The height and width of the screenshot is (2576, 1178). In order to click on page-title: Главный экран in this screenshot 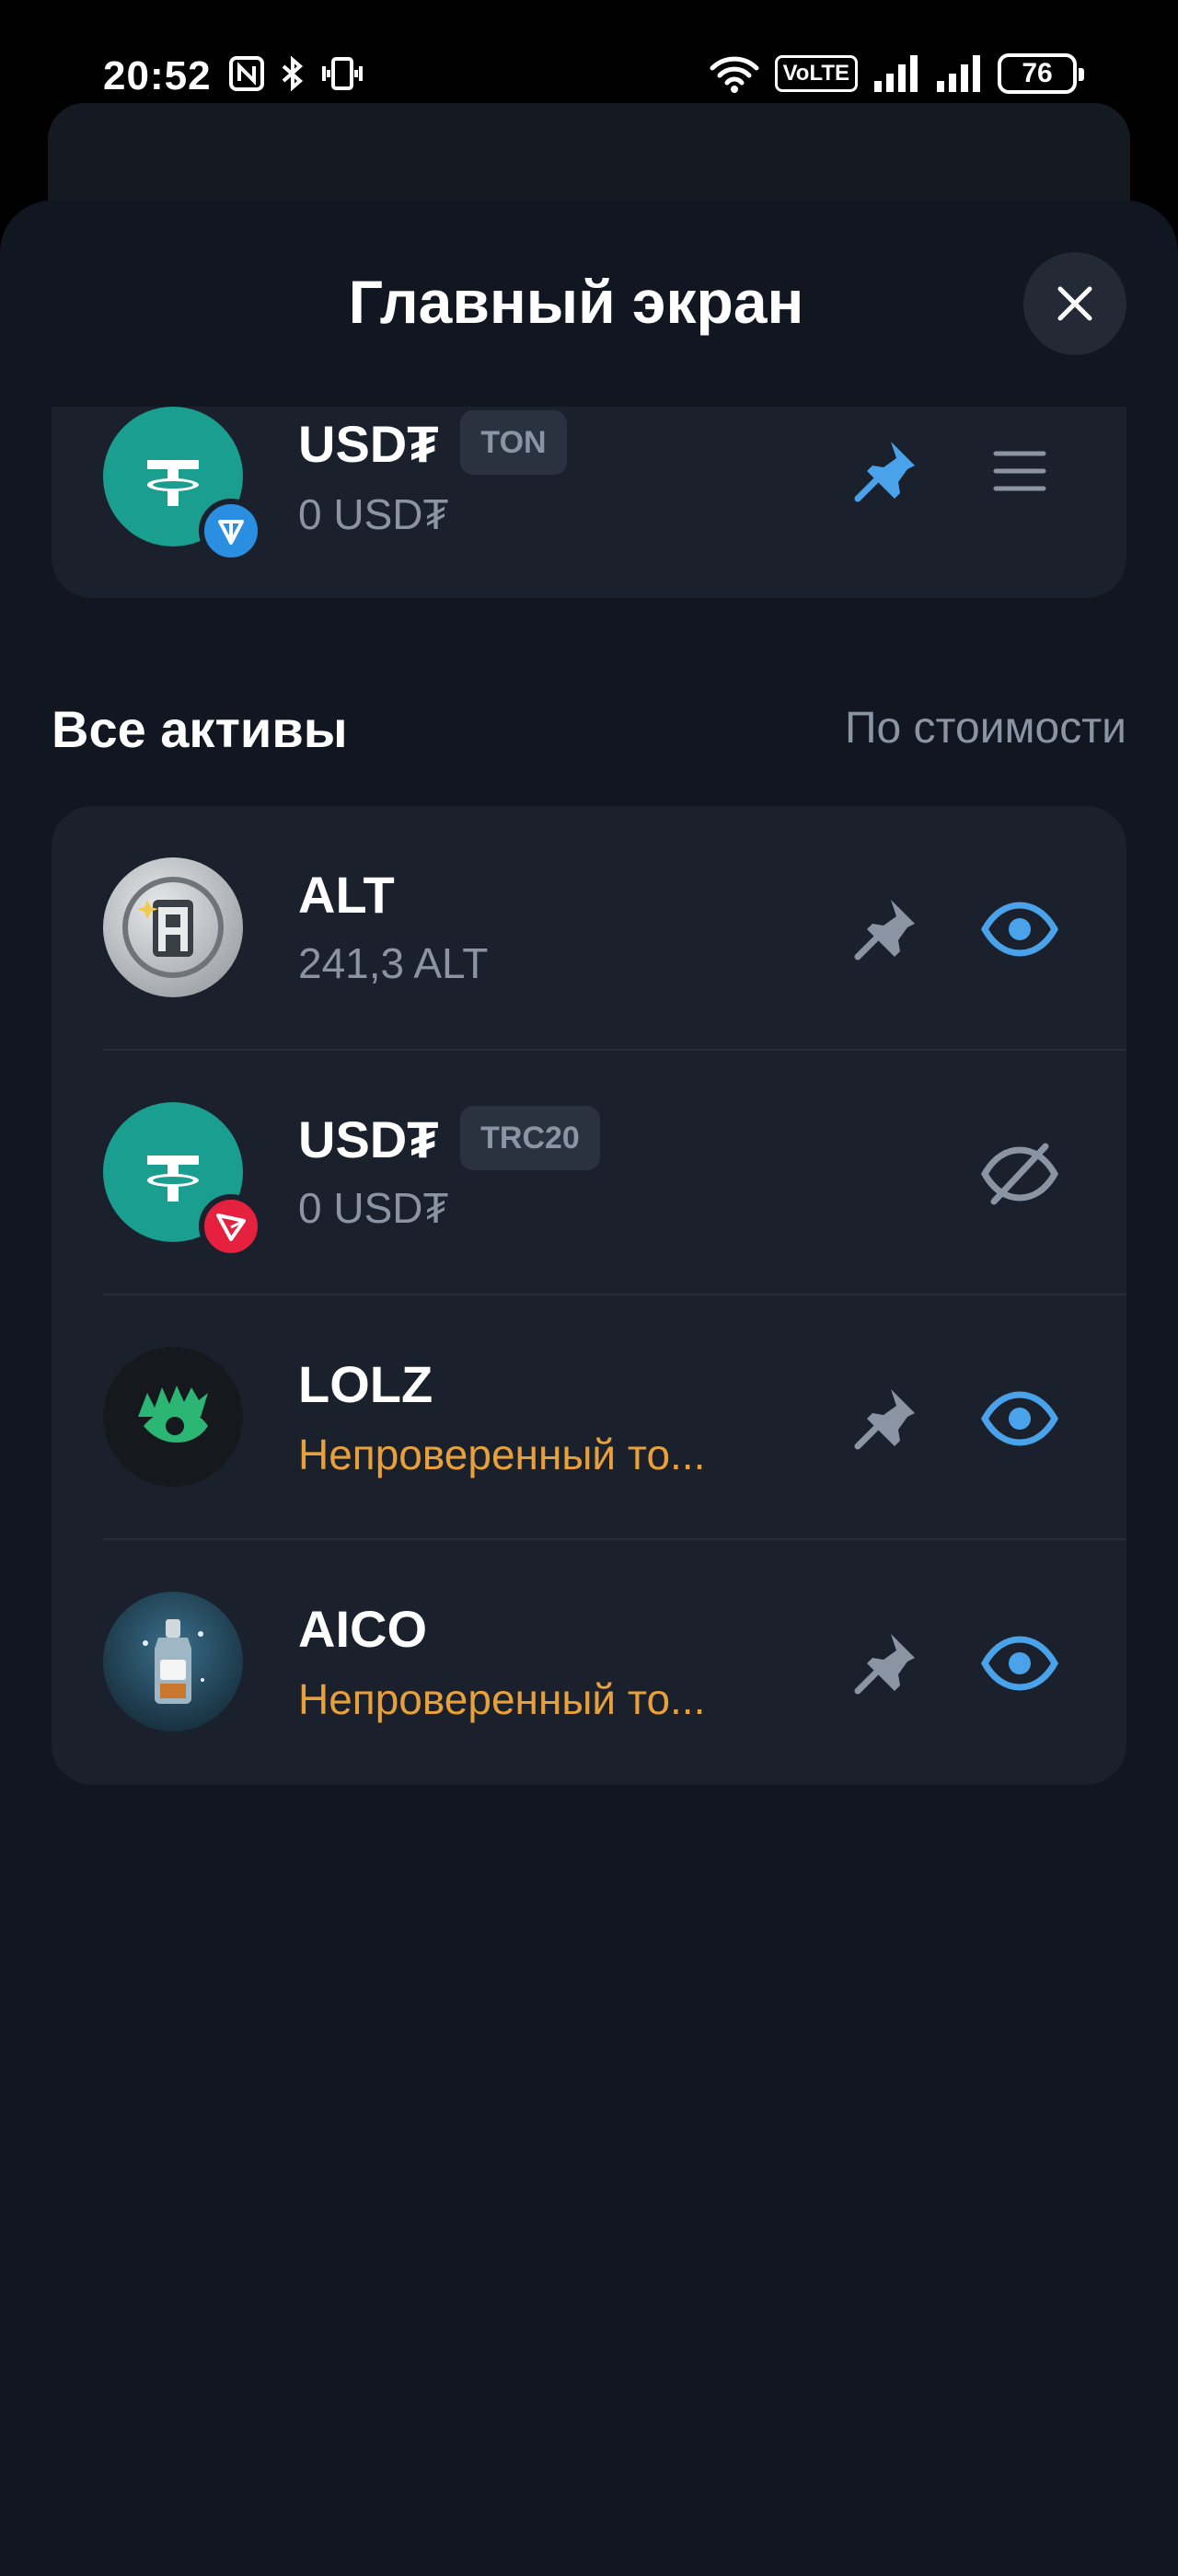, I will do `click(576, 302)`.